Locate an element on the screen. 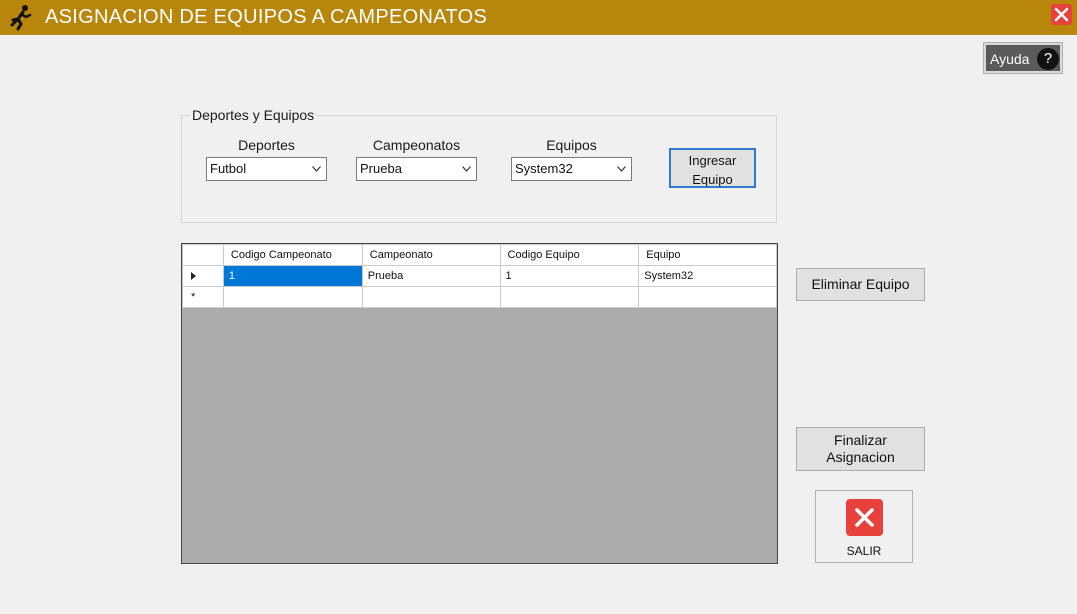  grid-corner-cell is located at coordinates (203, 255).